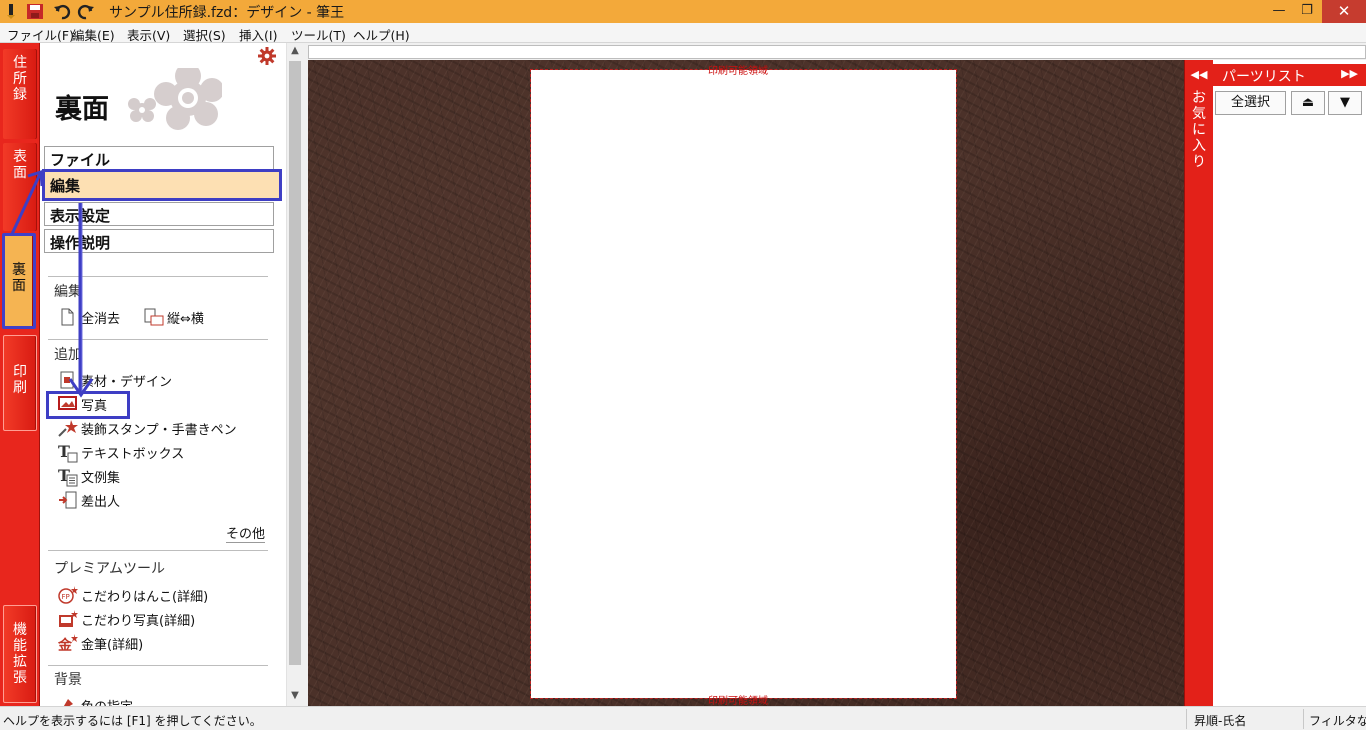 The image size is (1366, 730). I want to click on status-filter: フィルタなし, so click(1337, 721).